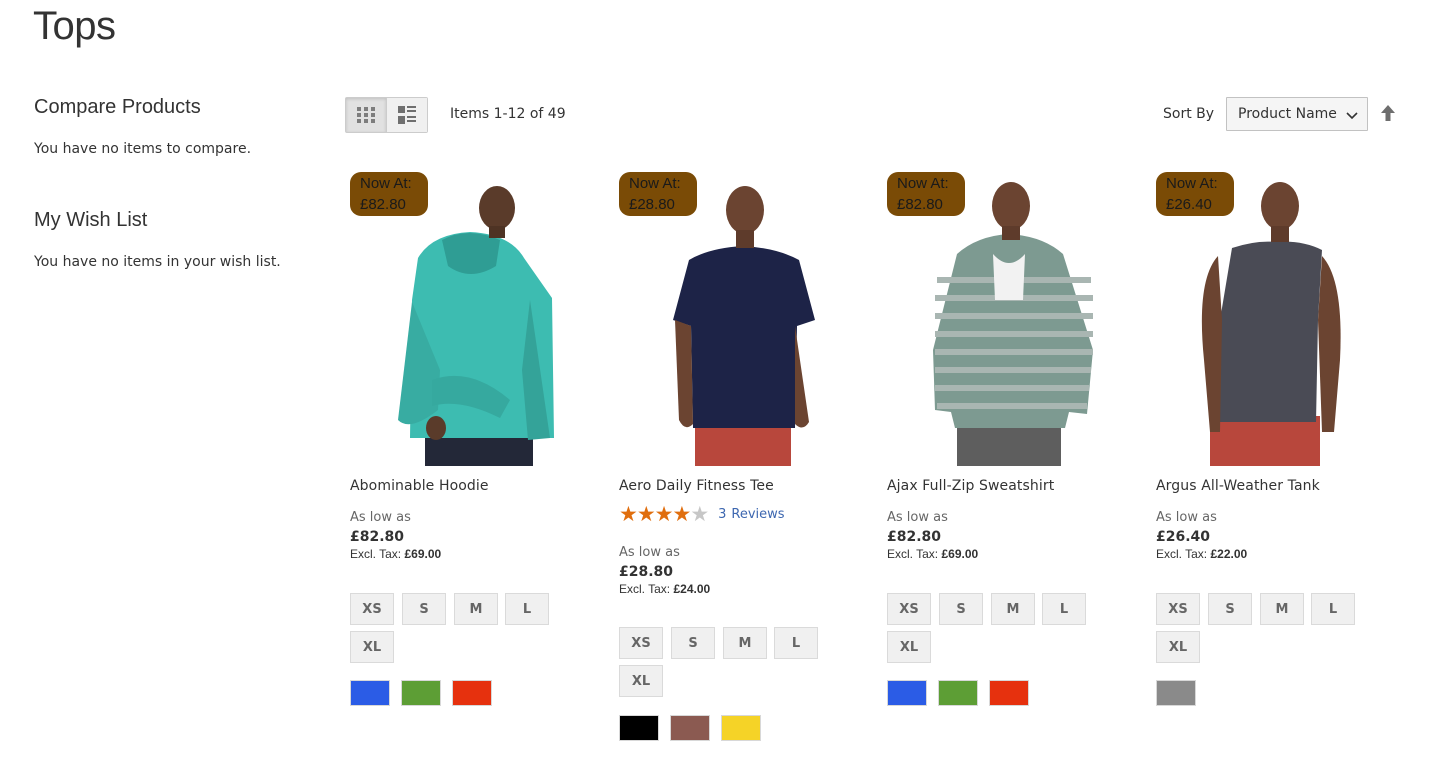 The height and width of the screenshot is (759, 1450). I want to click on badge-price: £26.40, so click(1189, 204).